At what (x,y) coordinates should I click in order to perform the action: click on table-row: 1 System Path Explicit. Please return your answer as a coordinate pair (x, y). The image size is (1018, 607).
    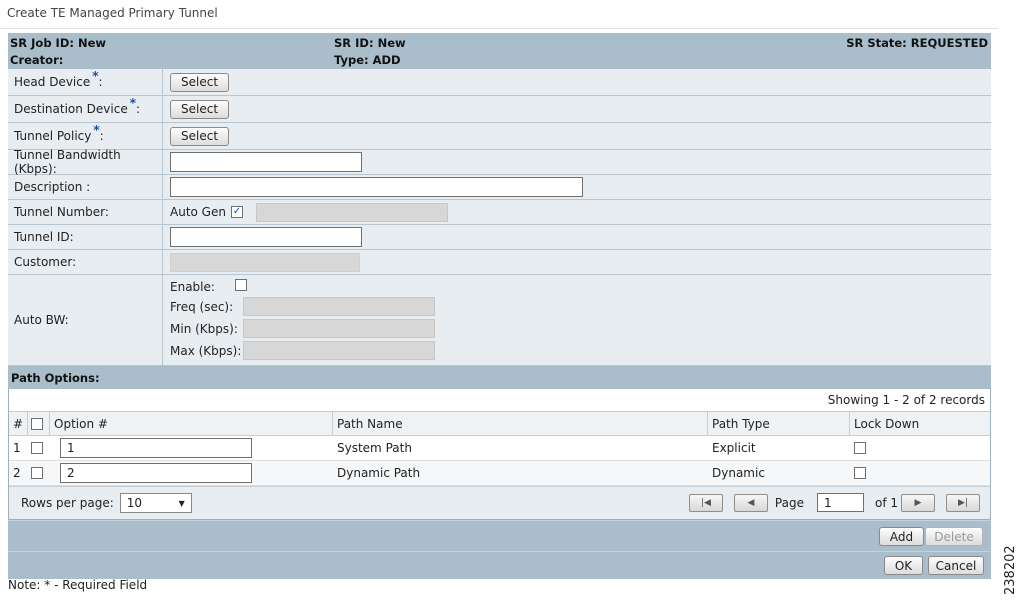
    Looking at the image, I should click on (499, 448).